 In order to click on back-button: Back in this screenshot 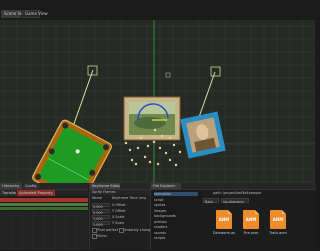, I will do `click(211, 201)`.